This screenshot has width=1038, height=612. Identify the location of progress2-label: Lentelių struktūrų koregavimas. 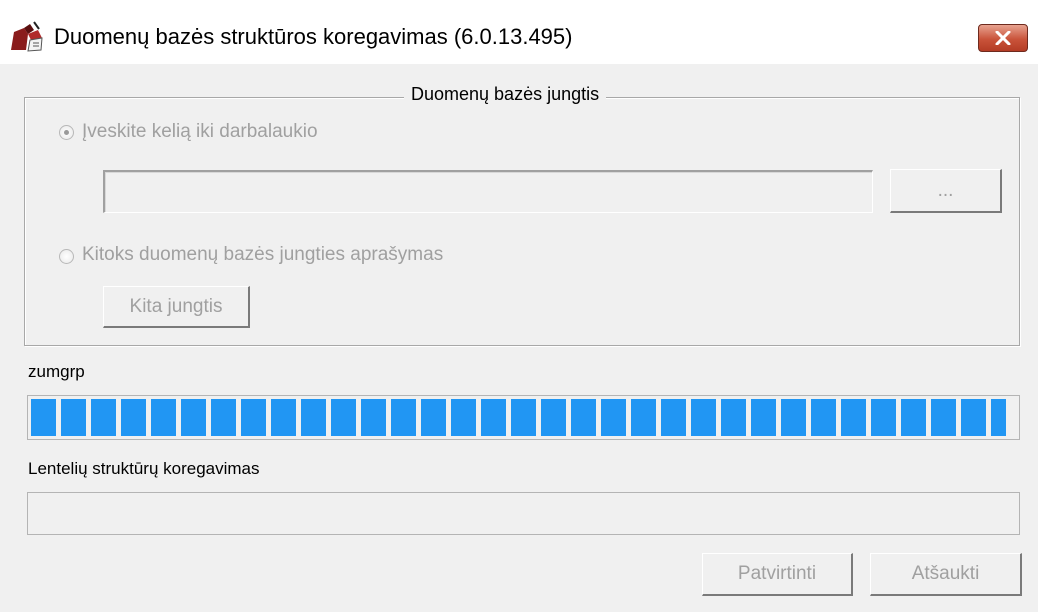
(144, 468).